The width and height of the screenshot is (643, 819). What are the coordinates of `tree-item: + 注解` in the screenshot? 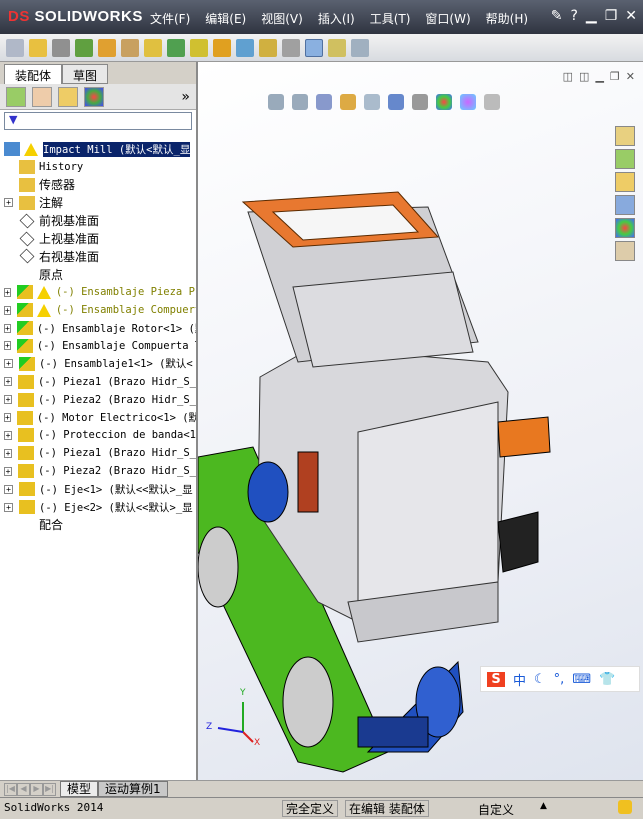 It's located at (98, 203).